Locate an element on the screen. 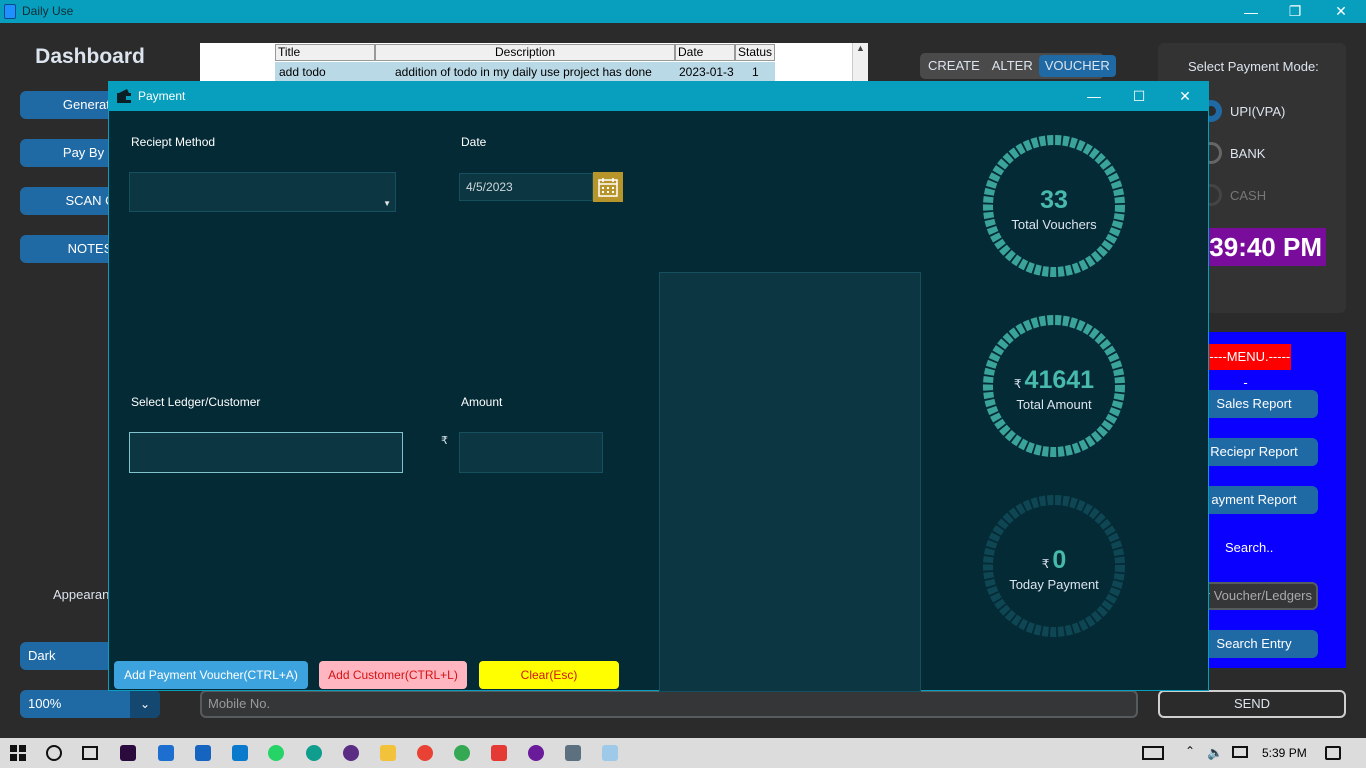 This screenshot has height=768, width=1366. mobile-input: Mobile No. is located at coordinates (669, 704).